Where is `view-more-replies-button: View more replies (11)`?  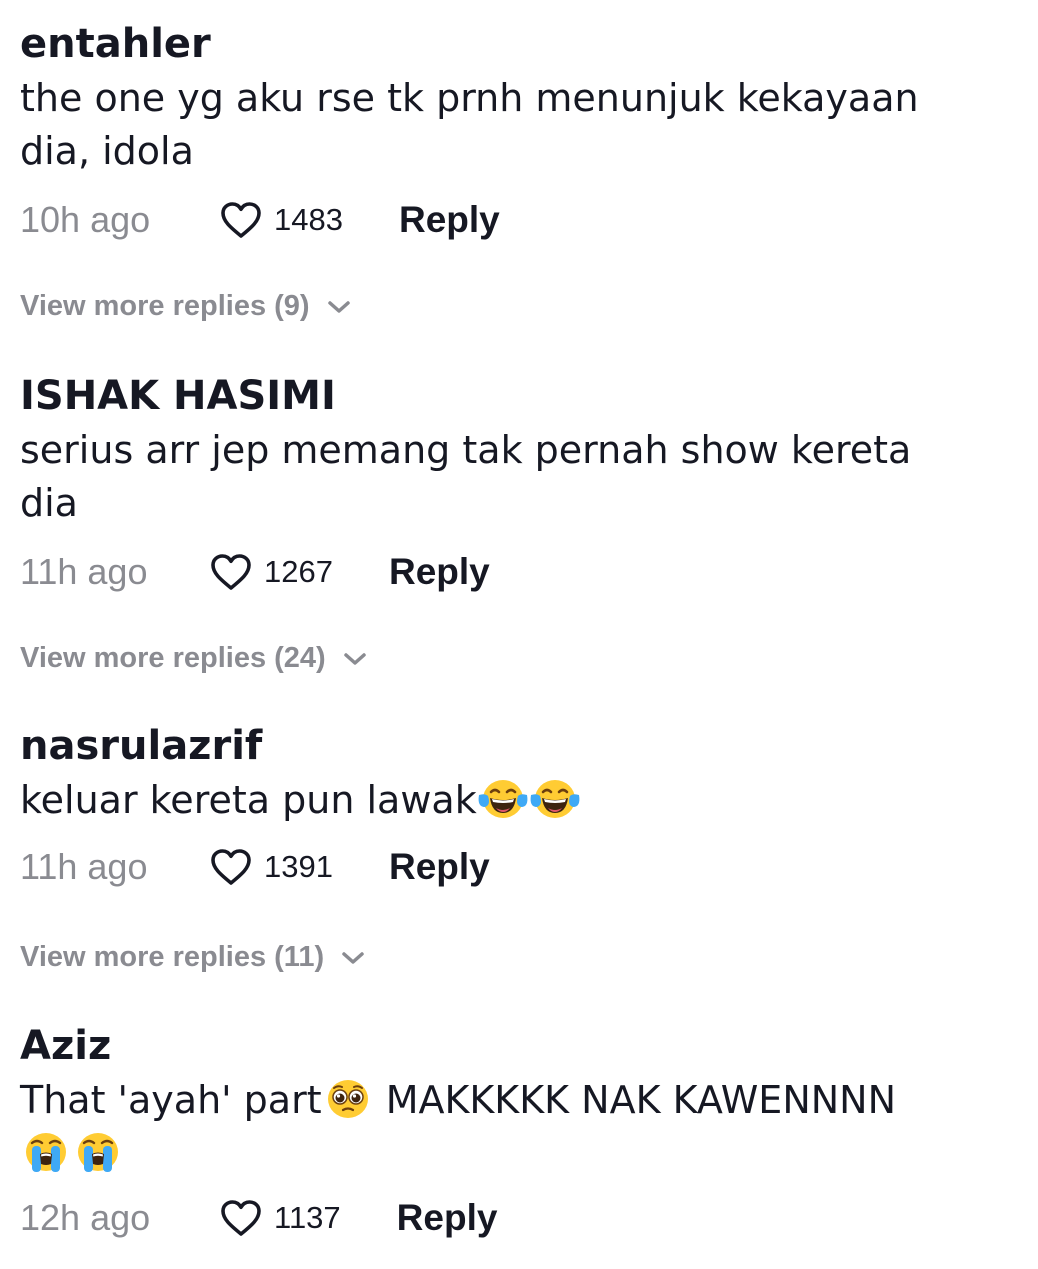 view-more-replies-button: View more replies (11) is located at coordinates (193, 957).